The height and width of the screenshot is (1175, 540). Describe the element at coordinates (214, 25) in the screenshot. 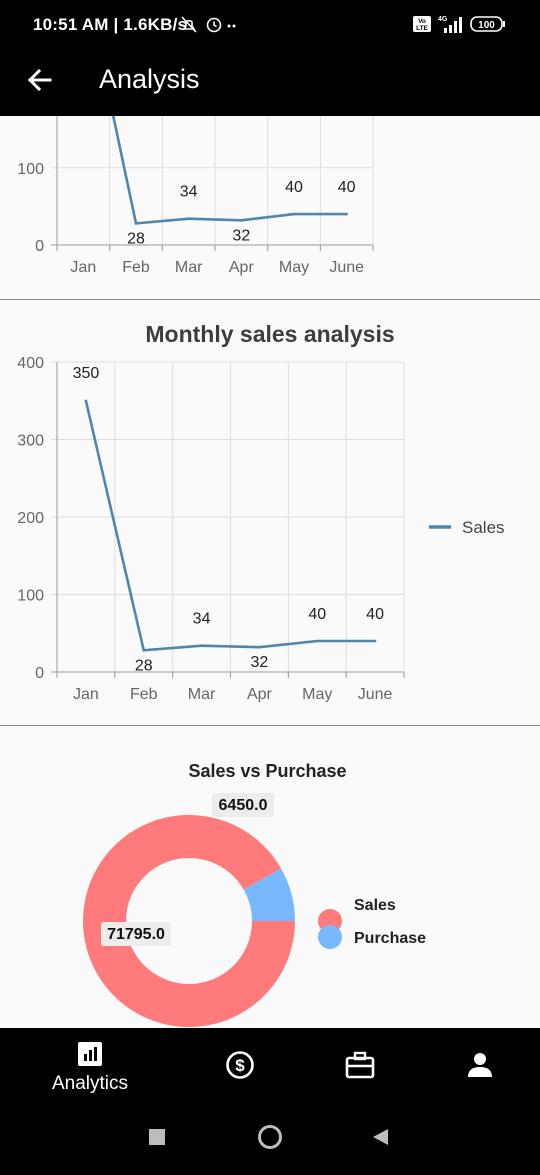

I see `alarm-clock-icon` at that location.